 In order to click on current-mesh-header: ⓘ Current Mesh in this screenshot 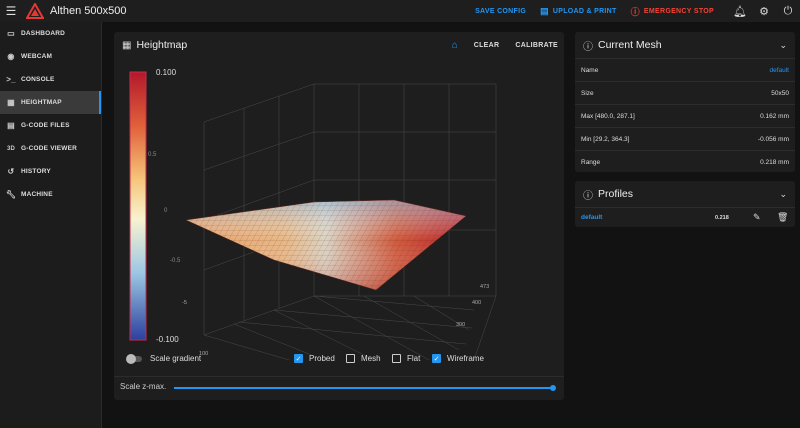, I will do `click(685, 45)`.